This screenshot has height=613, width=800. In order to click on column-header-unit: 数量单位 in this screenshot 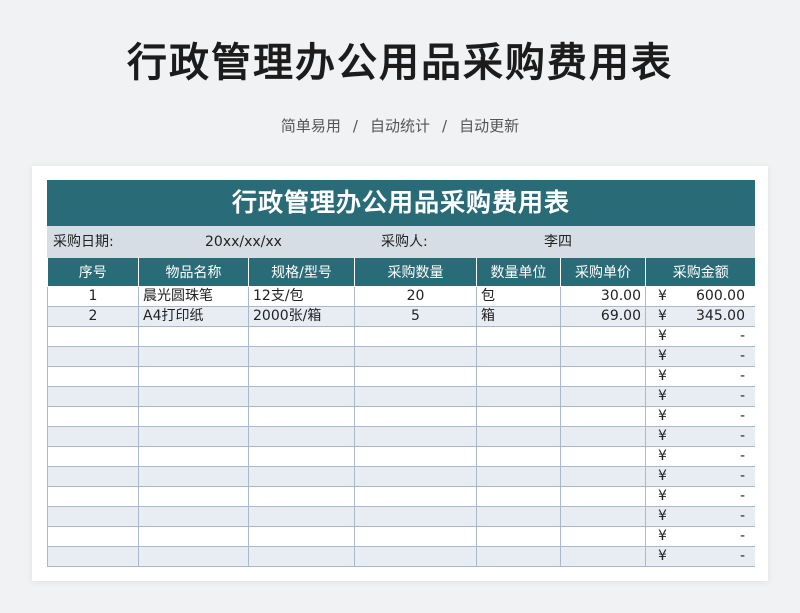, I will do `click(518, 272)`.